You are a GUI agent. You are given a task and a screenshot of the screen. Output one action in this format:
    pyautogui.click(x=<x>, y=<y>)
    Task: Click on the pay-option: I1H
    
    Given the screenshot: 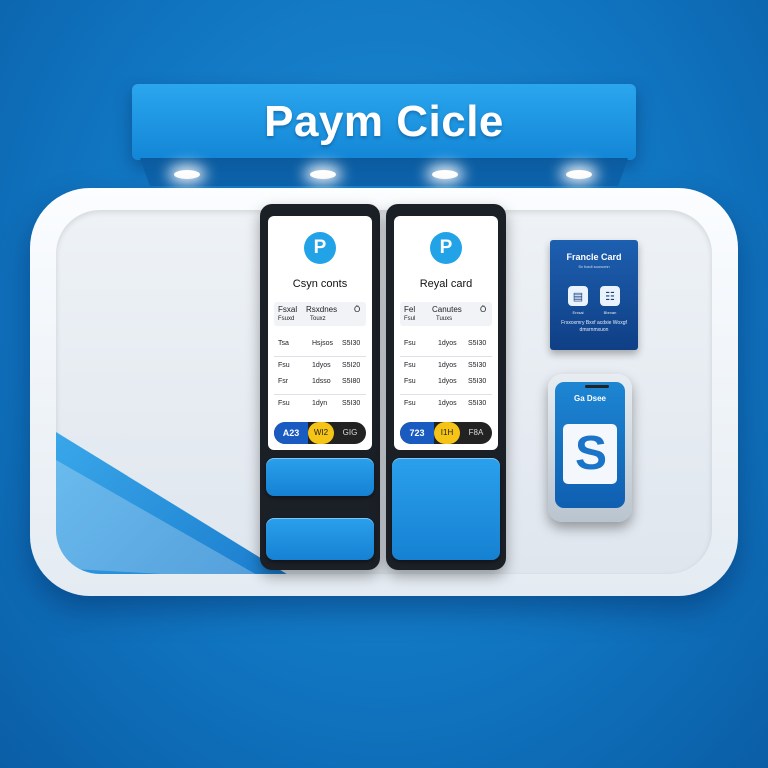 What is the action you would take?
    pyautogui.click(x=447, y=433)
    